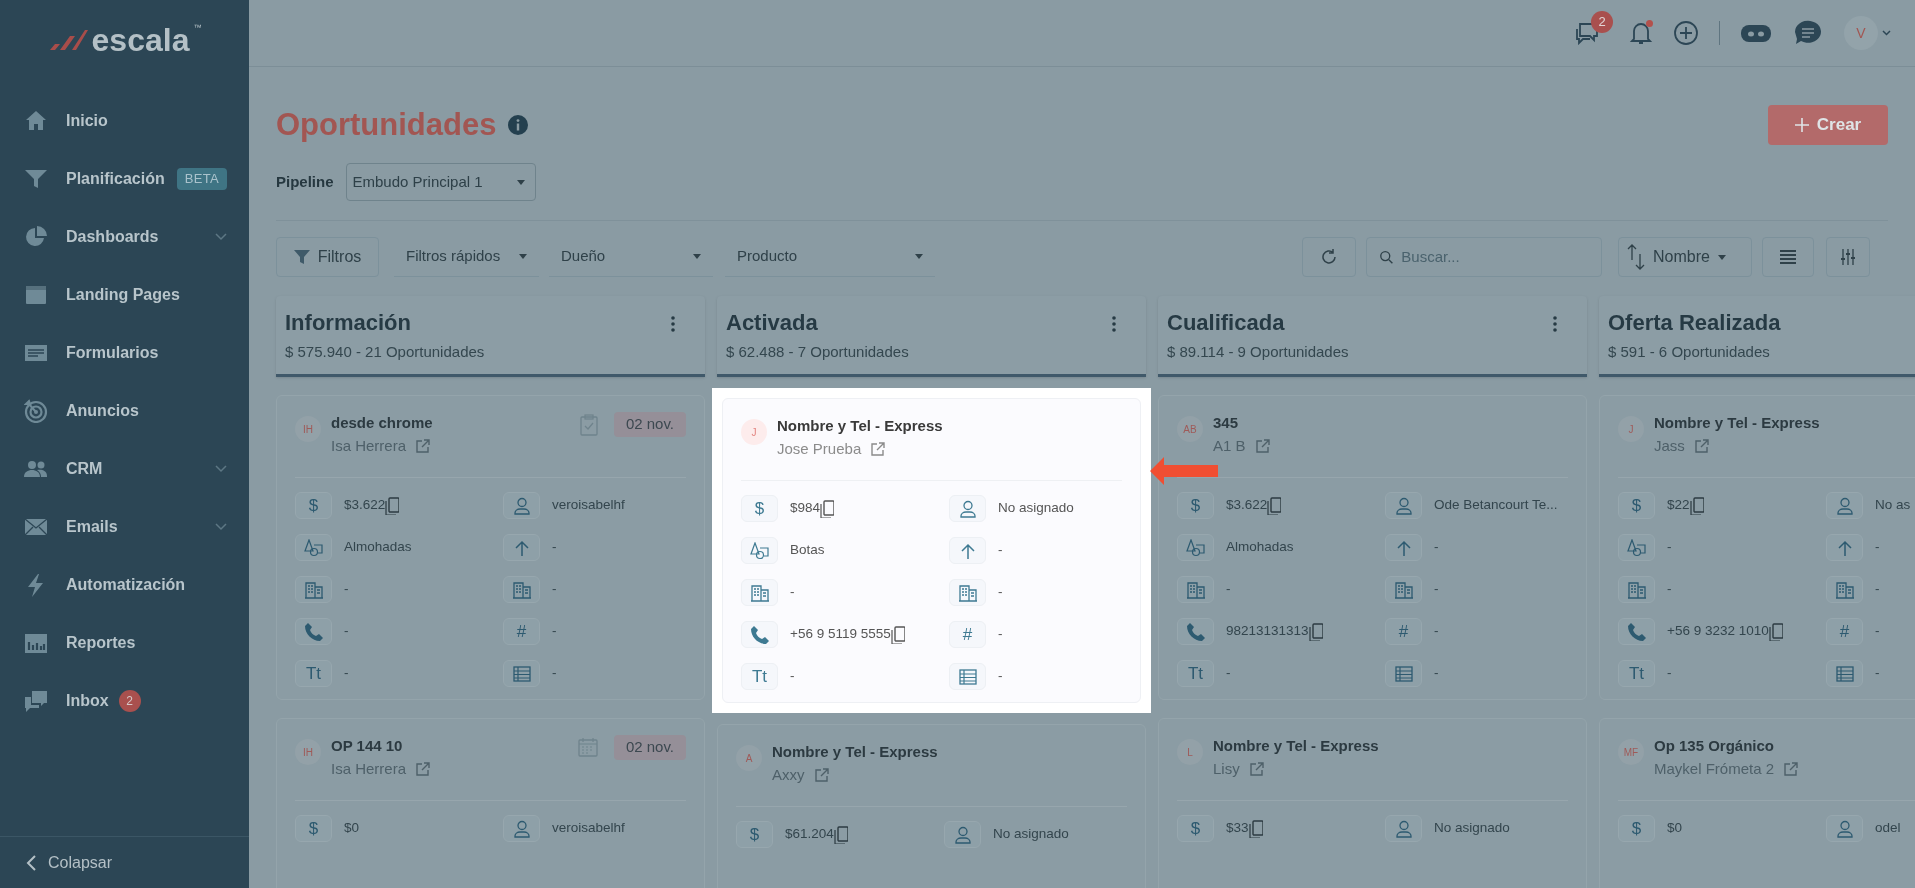  I want to click on collapse-button: Colapsar, so click(124, 862).